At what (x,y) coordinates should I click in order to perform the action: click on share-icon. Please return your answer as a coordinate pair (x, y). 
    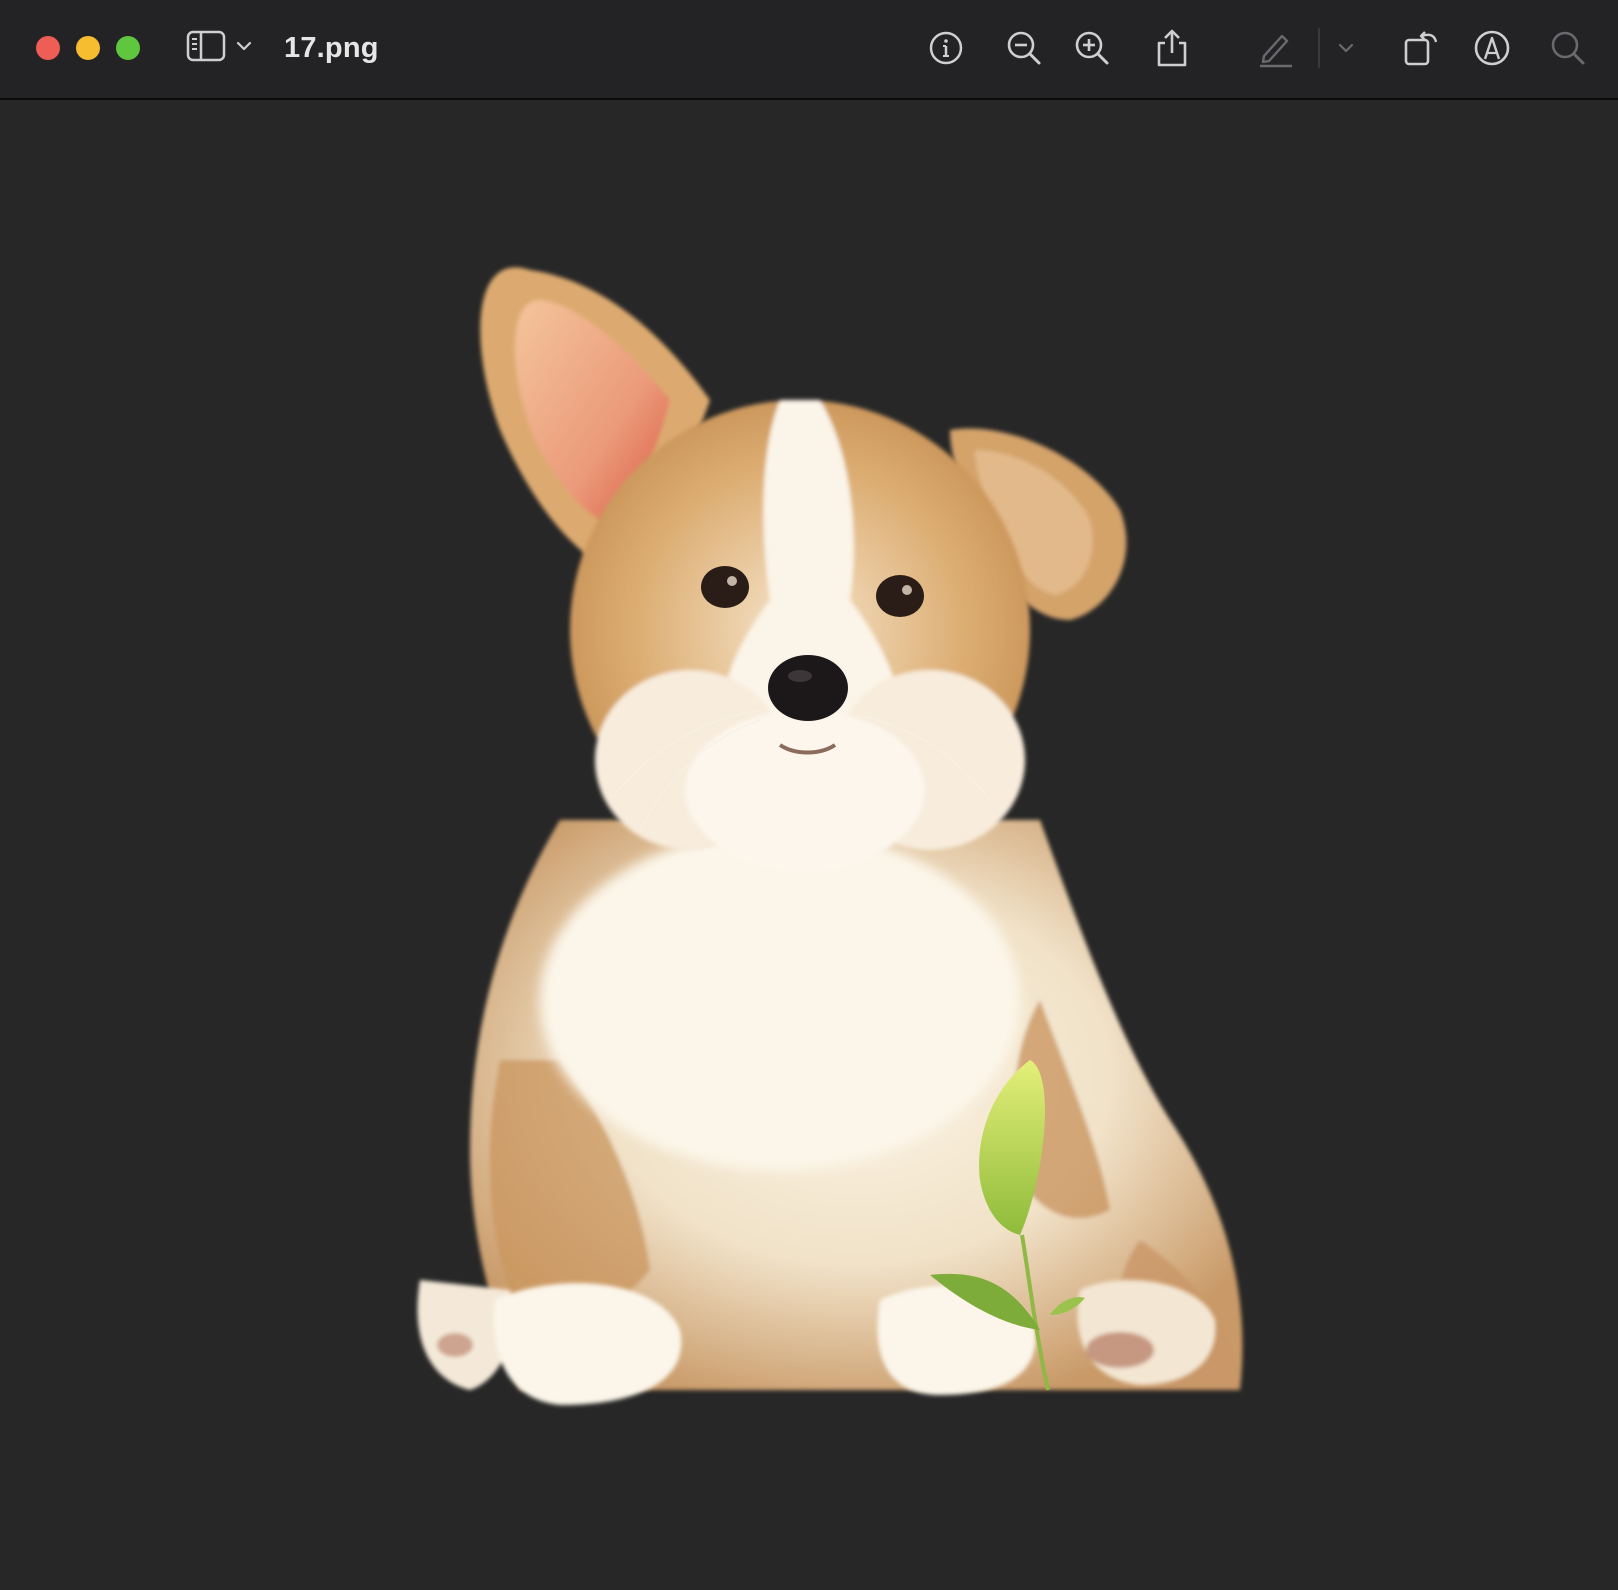
    Looking at the image, I should click on (1172, 48).